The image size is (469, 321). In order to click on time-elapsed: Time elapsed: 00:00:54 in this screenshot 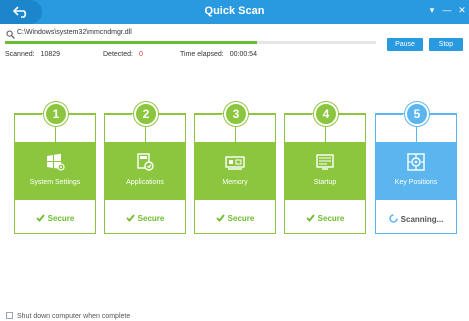, I will do `click(218, 54)`.